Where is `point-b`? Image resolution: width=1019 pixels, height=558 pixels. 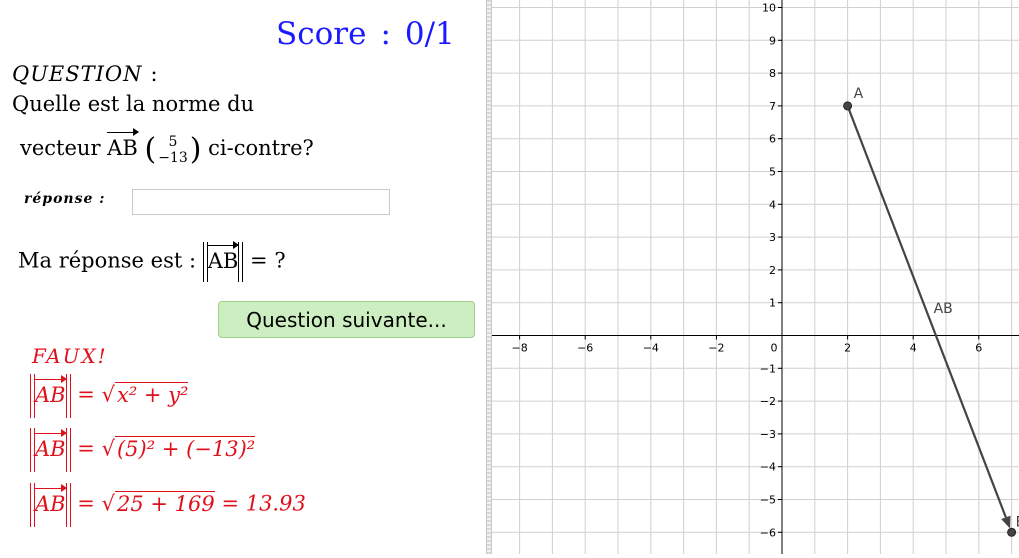
point-b is located at coordinates (1012, 532).